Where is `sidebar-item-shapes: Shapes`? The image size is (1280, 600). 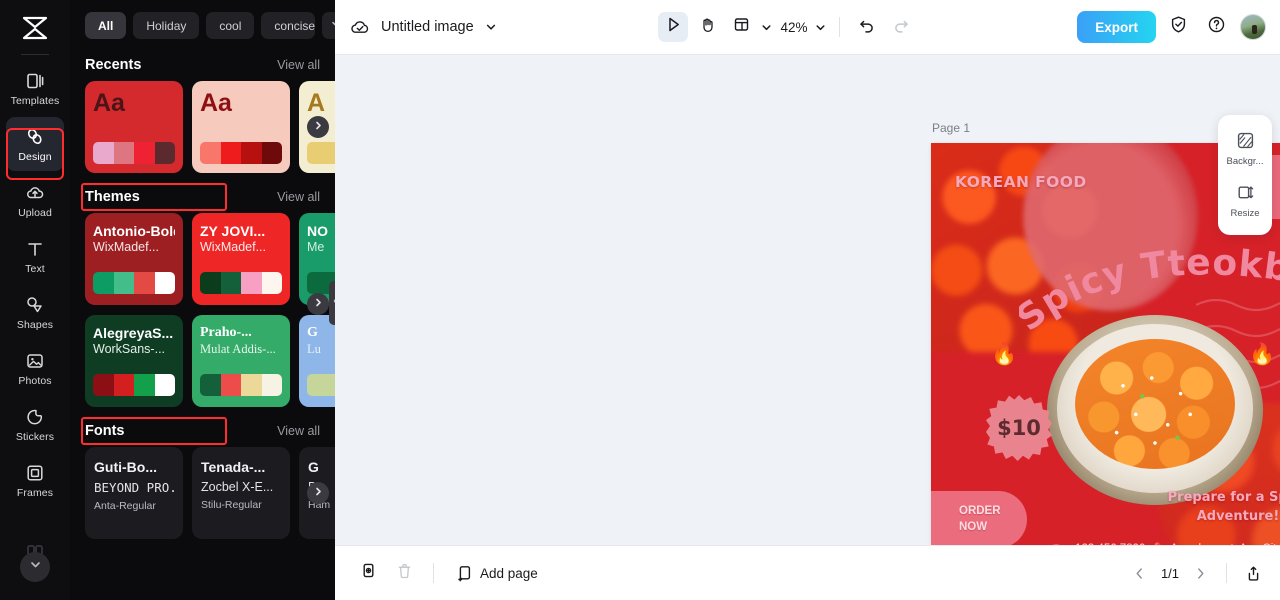
sidebar-item-shapes: Shapes is located at coordinates (35, 312).